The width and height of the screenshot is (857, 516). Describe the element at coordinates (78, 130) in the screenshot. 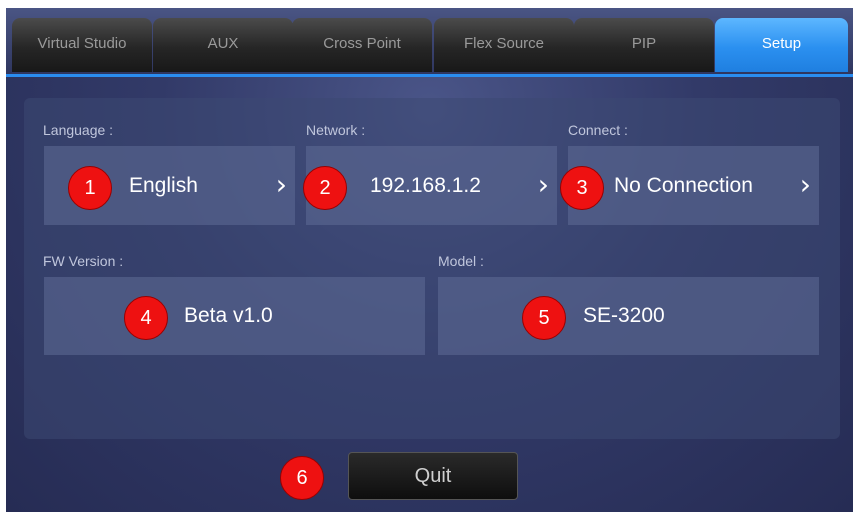

I see `language-label: Language :` at that location.